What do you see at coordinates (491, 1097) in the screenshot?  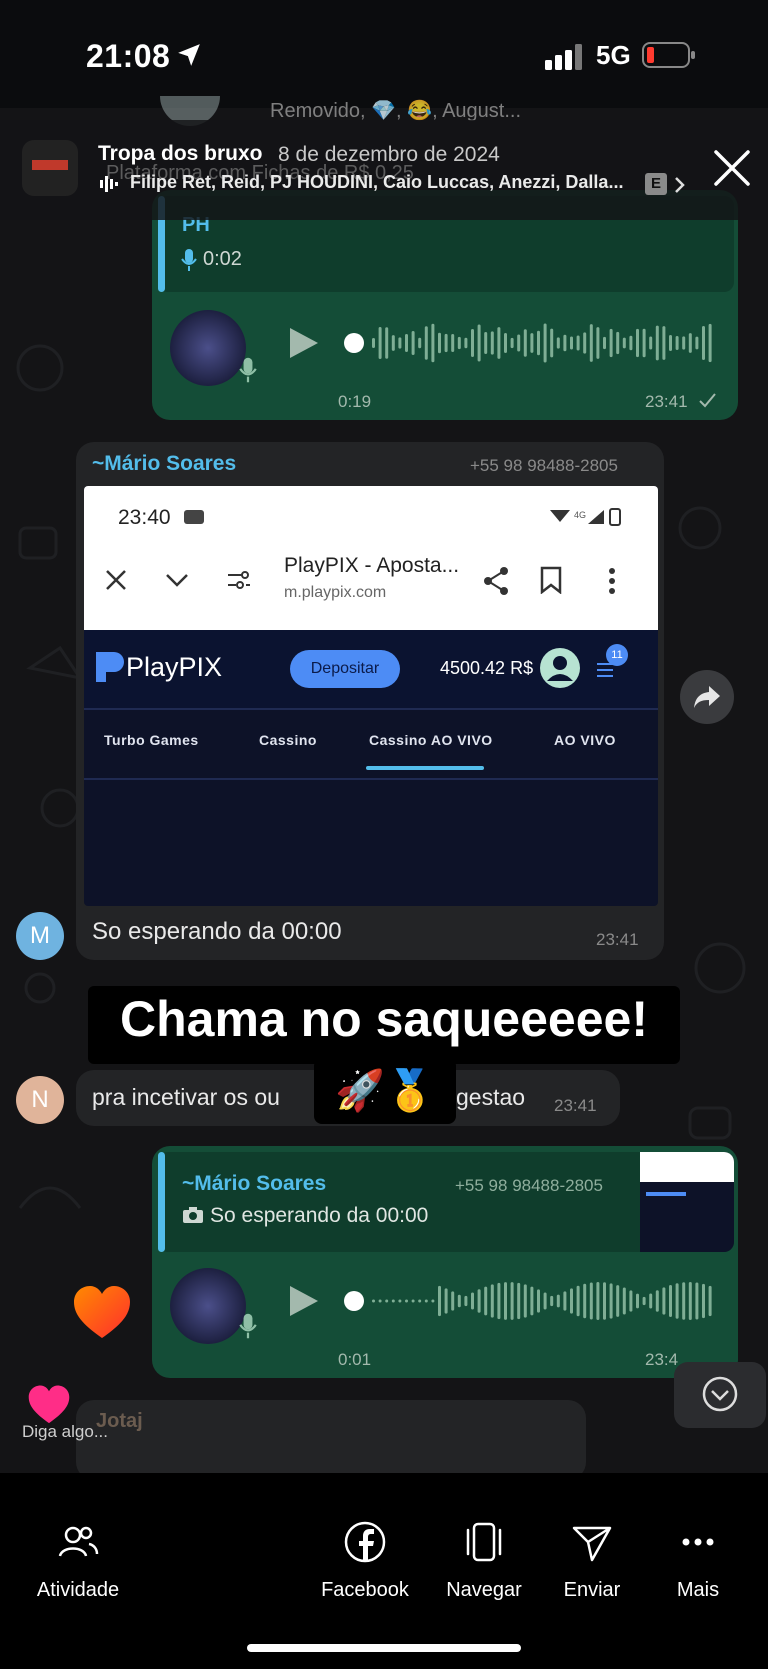 I see `message-text-right: gestao` at bounding box center [491, 1097].